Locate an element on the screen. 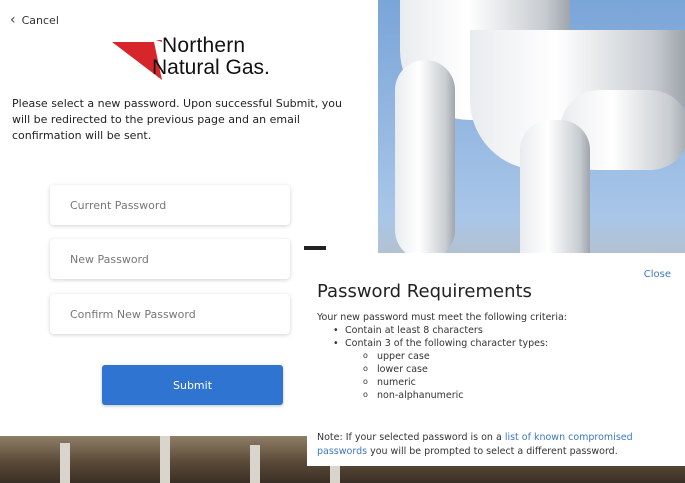 The image size is (685, 483). type-numeric: numeric is located at coordinates (432, 382).